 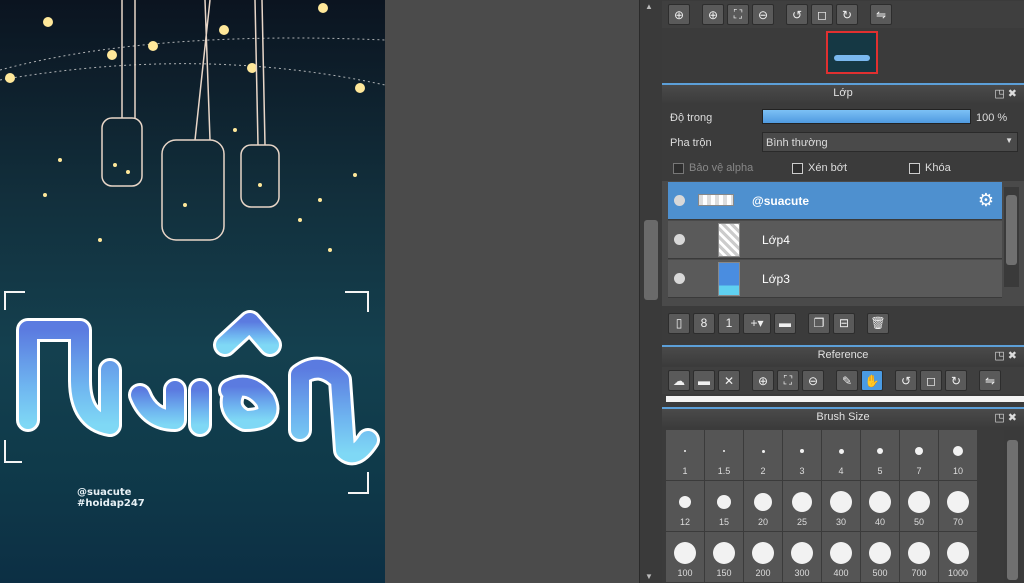 I want to click on layer-item-suacute: @suacute ⚙, so click(x=835, y=201).